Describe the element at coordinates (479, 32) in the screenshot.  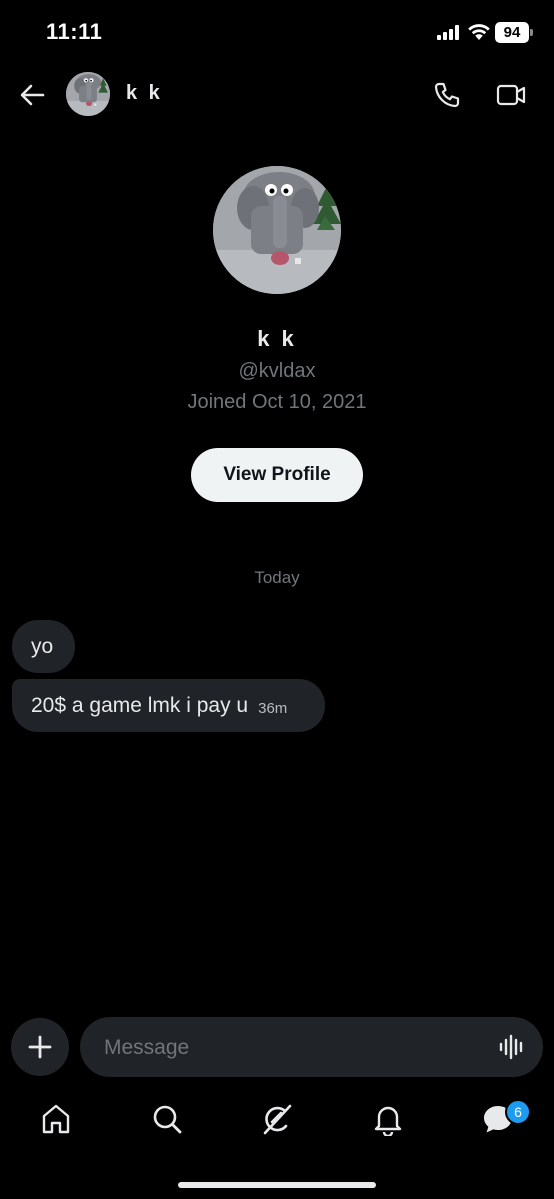
I see `wifi-icon` at that location.